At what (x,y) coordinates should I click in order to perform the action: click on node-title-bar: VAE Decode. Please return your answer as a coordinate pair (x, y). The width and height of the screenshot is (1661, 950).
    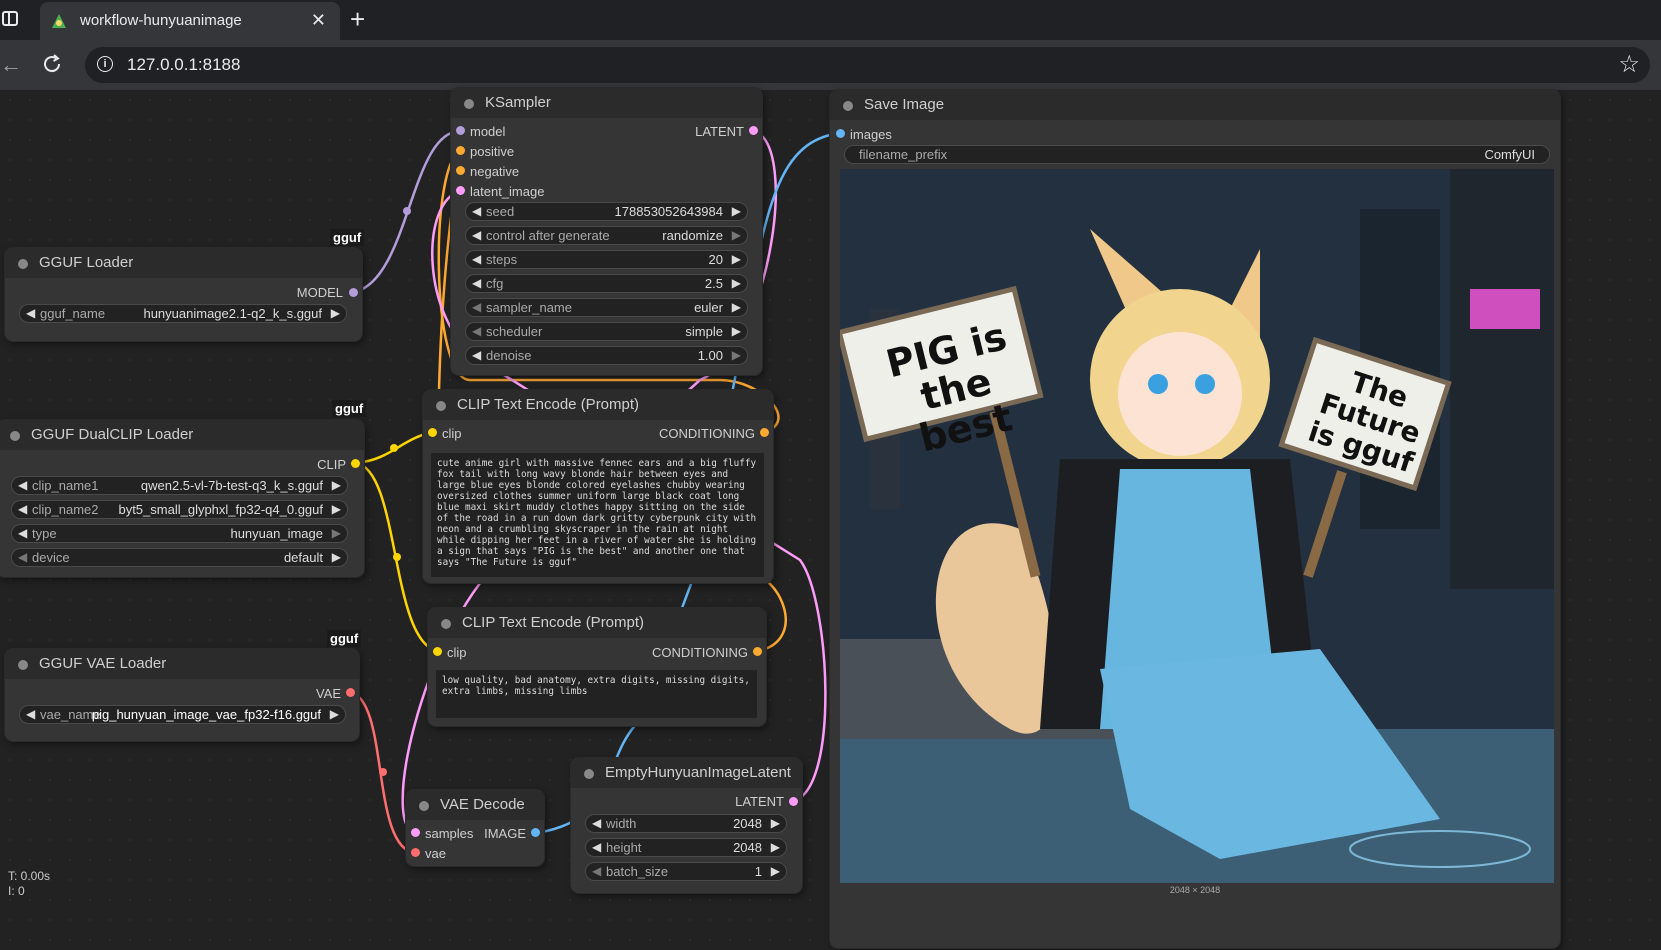
    Looking at the image, I should click on (475, 805).